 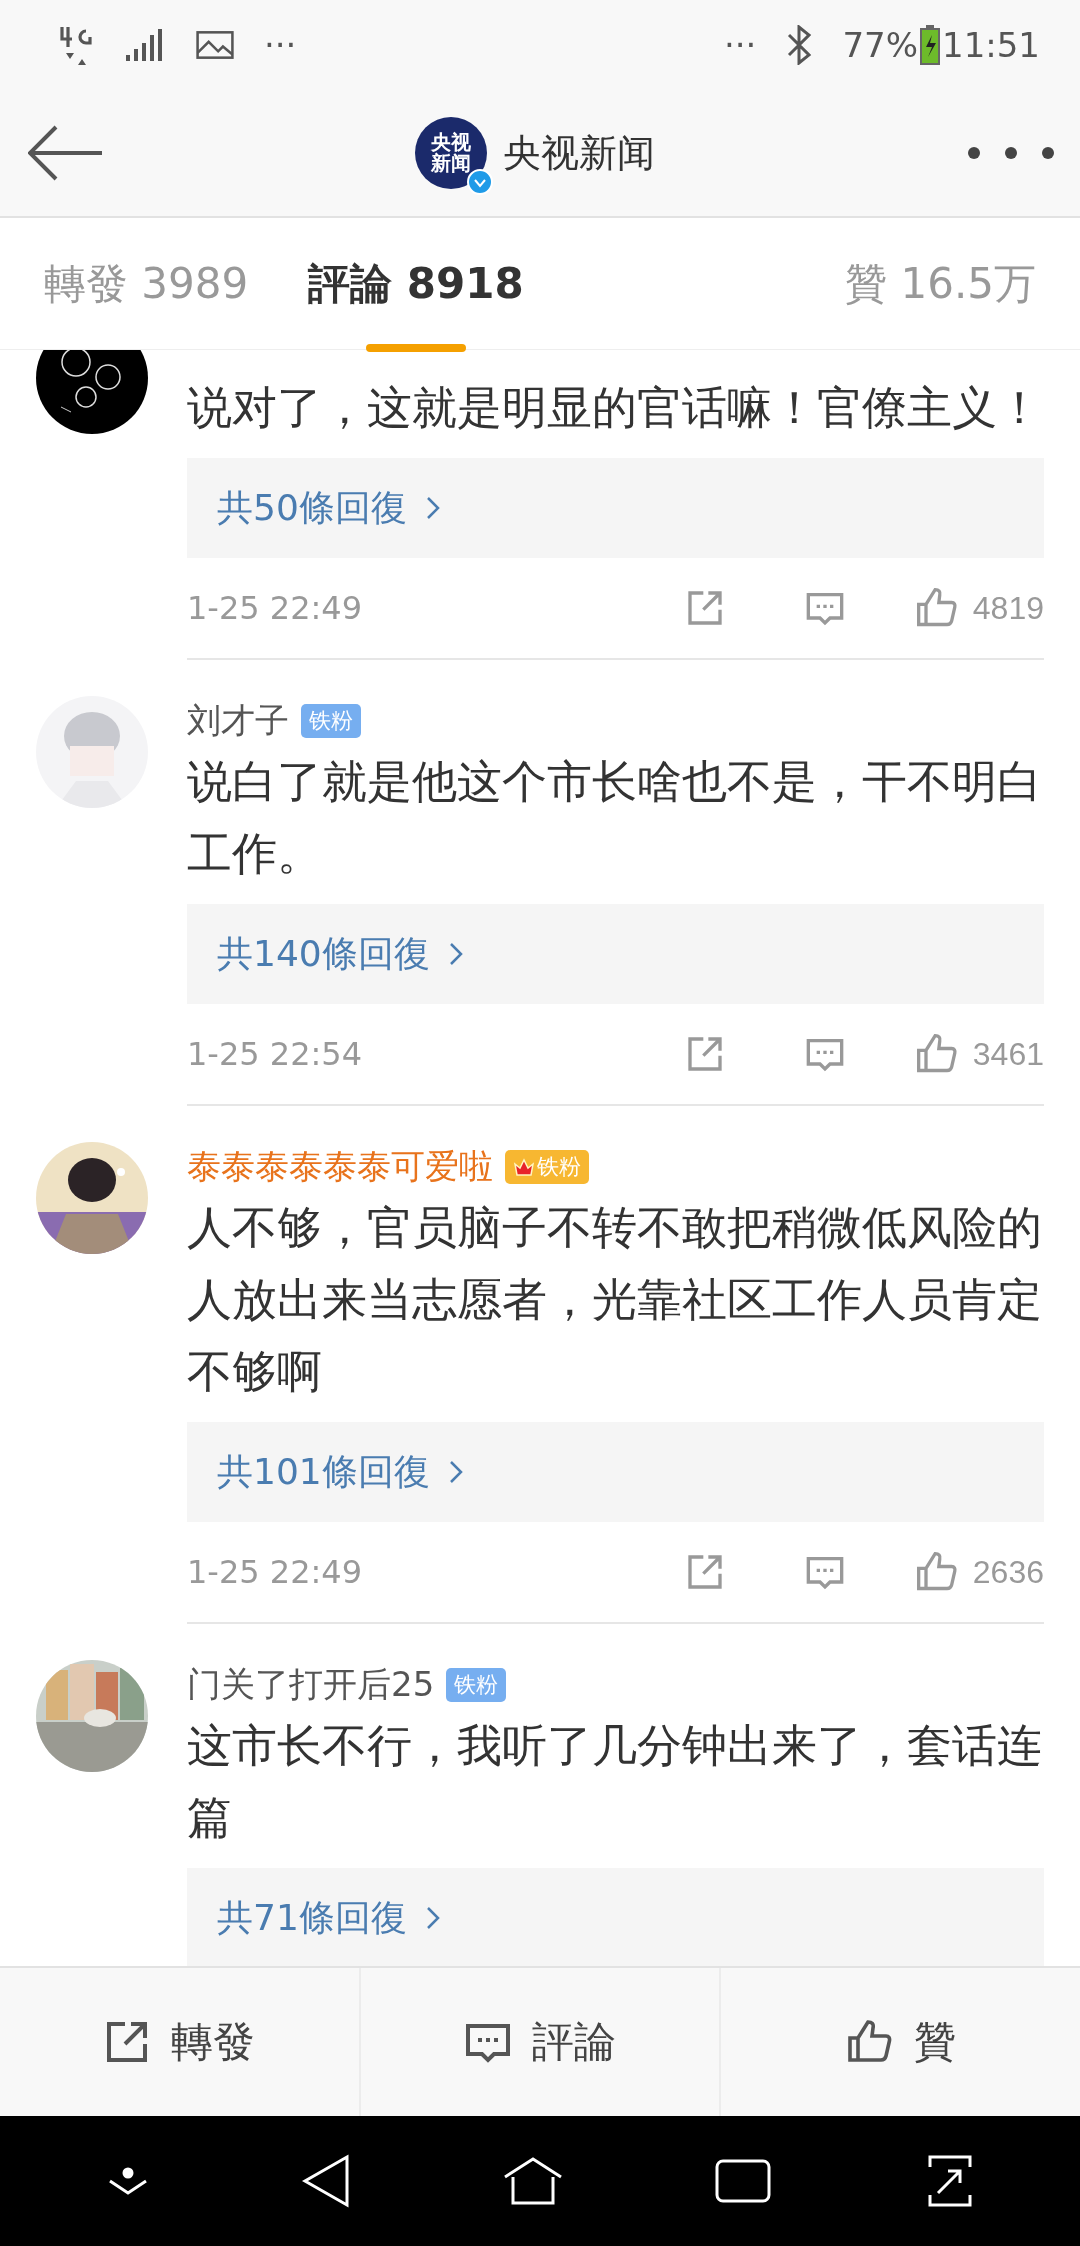 What do you see at coordinates (66, 153) in the screenshot?
I see `back-arrow-icon` at bounding box center [66, 153].